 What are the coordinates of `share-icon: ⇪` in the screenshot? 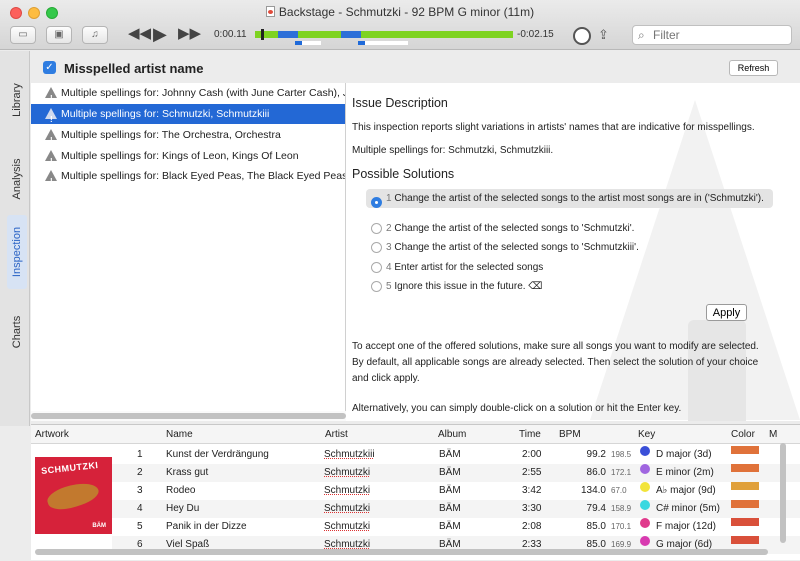 It's located at (603, 35).